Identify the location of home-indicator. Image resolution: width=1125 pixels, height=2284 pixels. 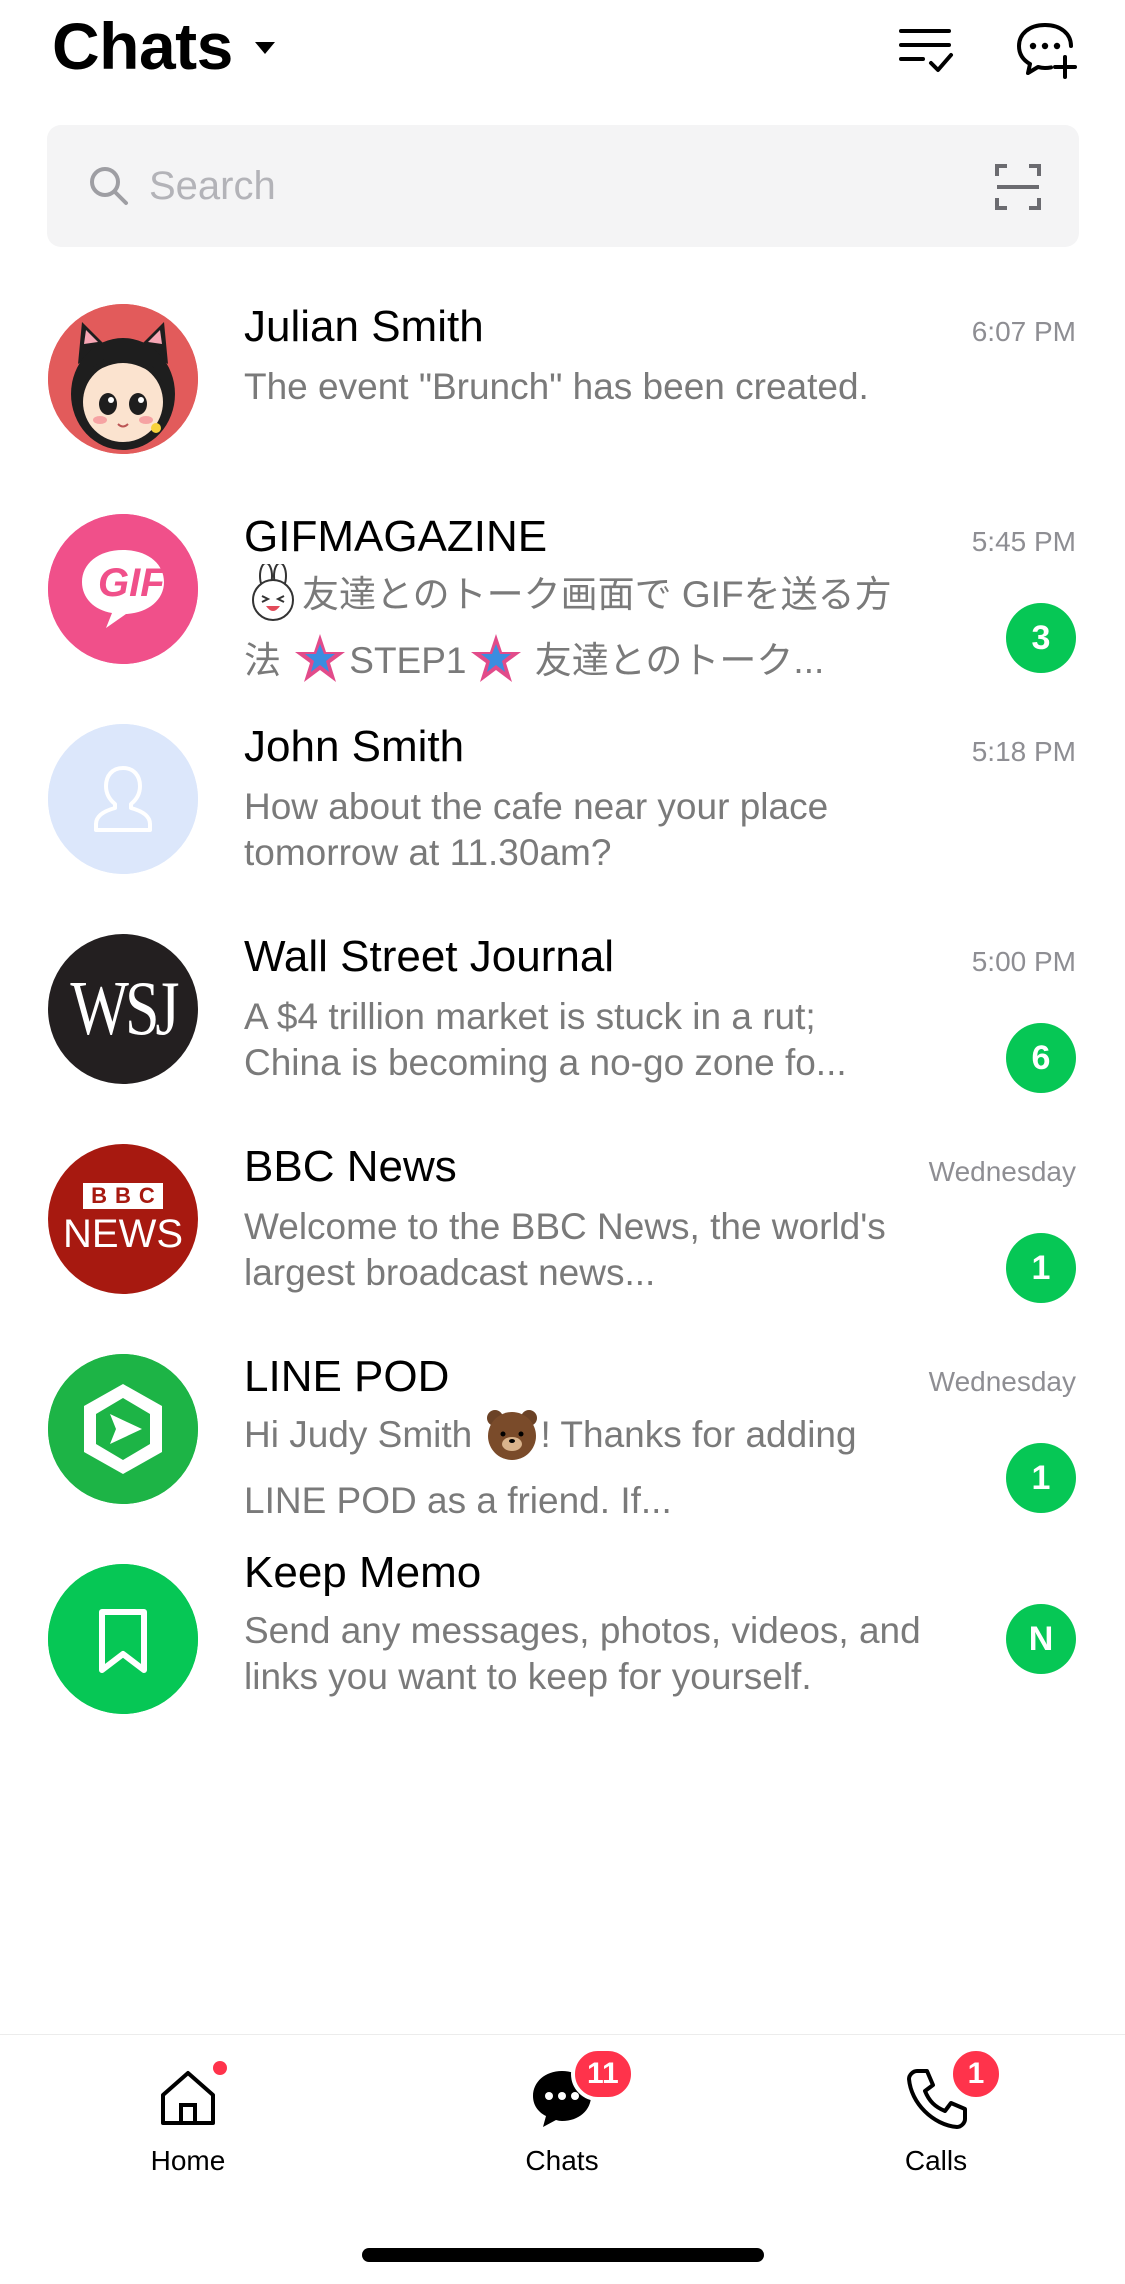
(563, 2255).